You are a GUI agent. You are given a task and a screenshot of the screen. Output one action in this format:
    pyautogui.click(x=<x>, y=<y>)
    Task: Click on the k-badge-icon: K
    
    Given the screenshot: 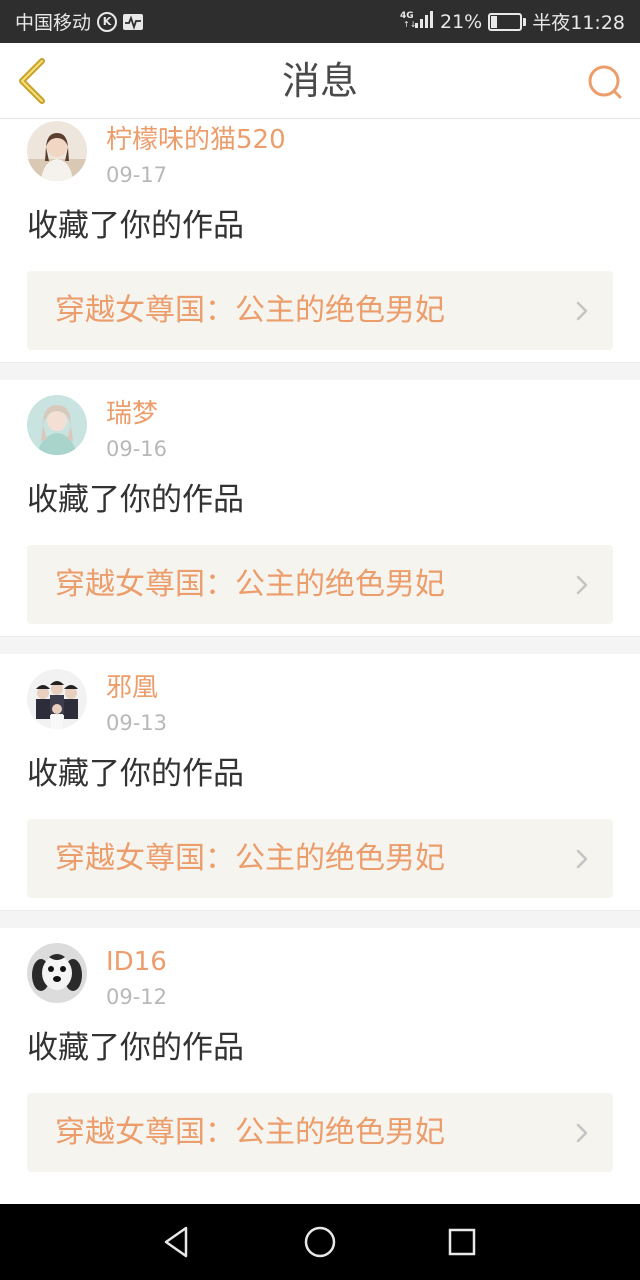 What is the action you would take?
    pyautogui.click(x=107, y=21)
    